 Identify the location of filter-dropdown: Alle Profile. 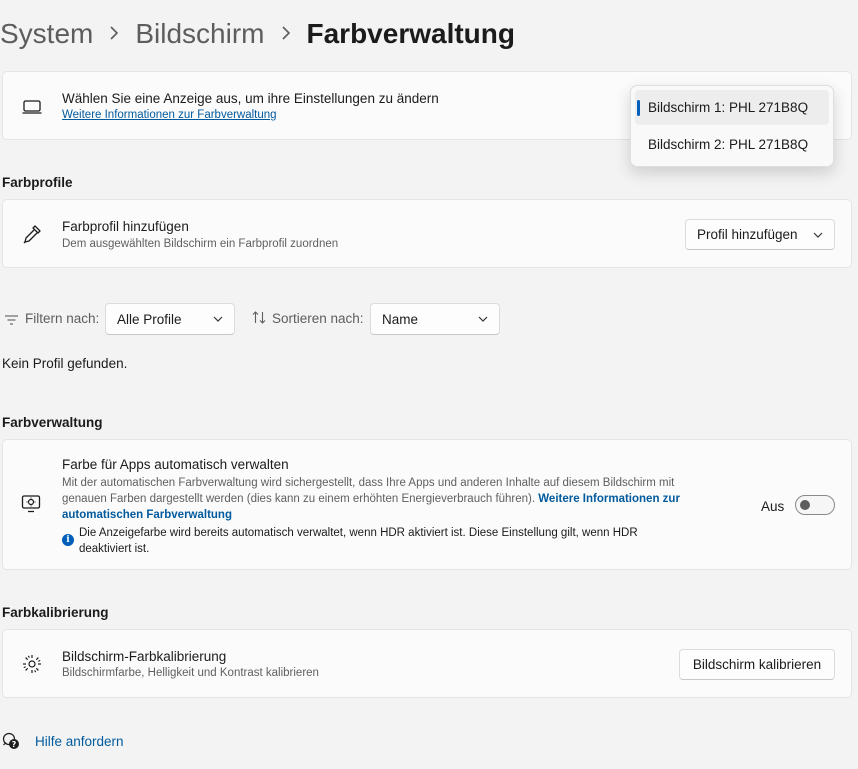
(170, 319).